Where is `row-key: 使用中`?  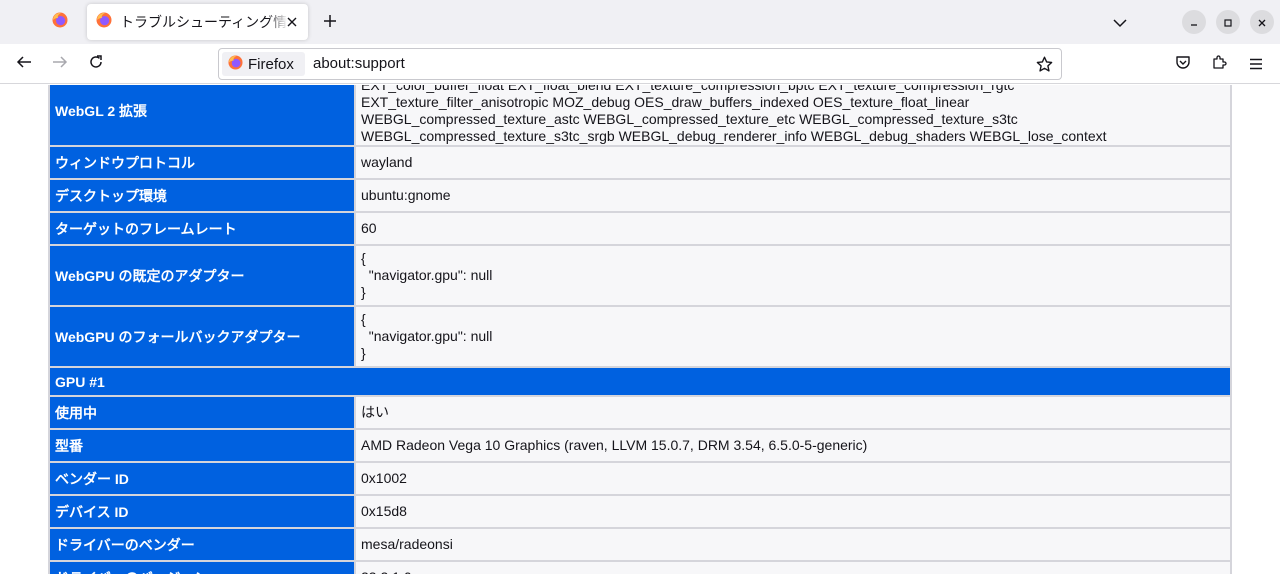
row-key: 使用中 is located at coordinates (202, 412).